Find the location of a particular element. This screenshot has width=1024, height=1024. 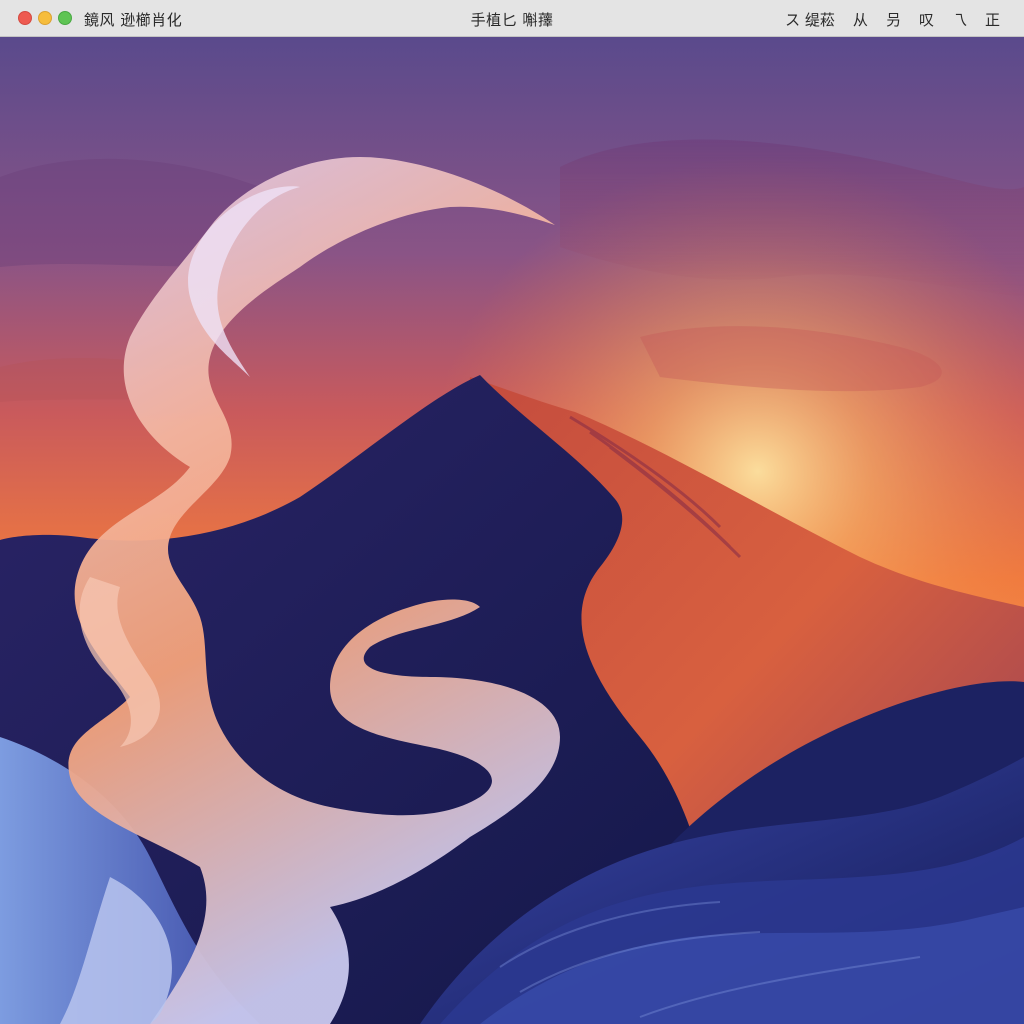

menu-item-3: 叧 is located at coordinates (893, 19).